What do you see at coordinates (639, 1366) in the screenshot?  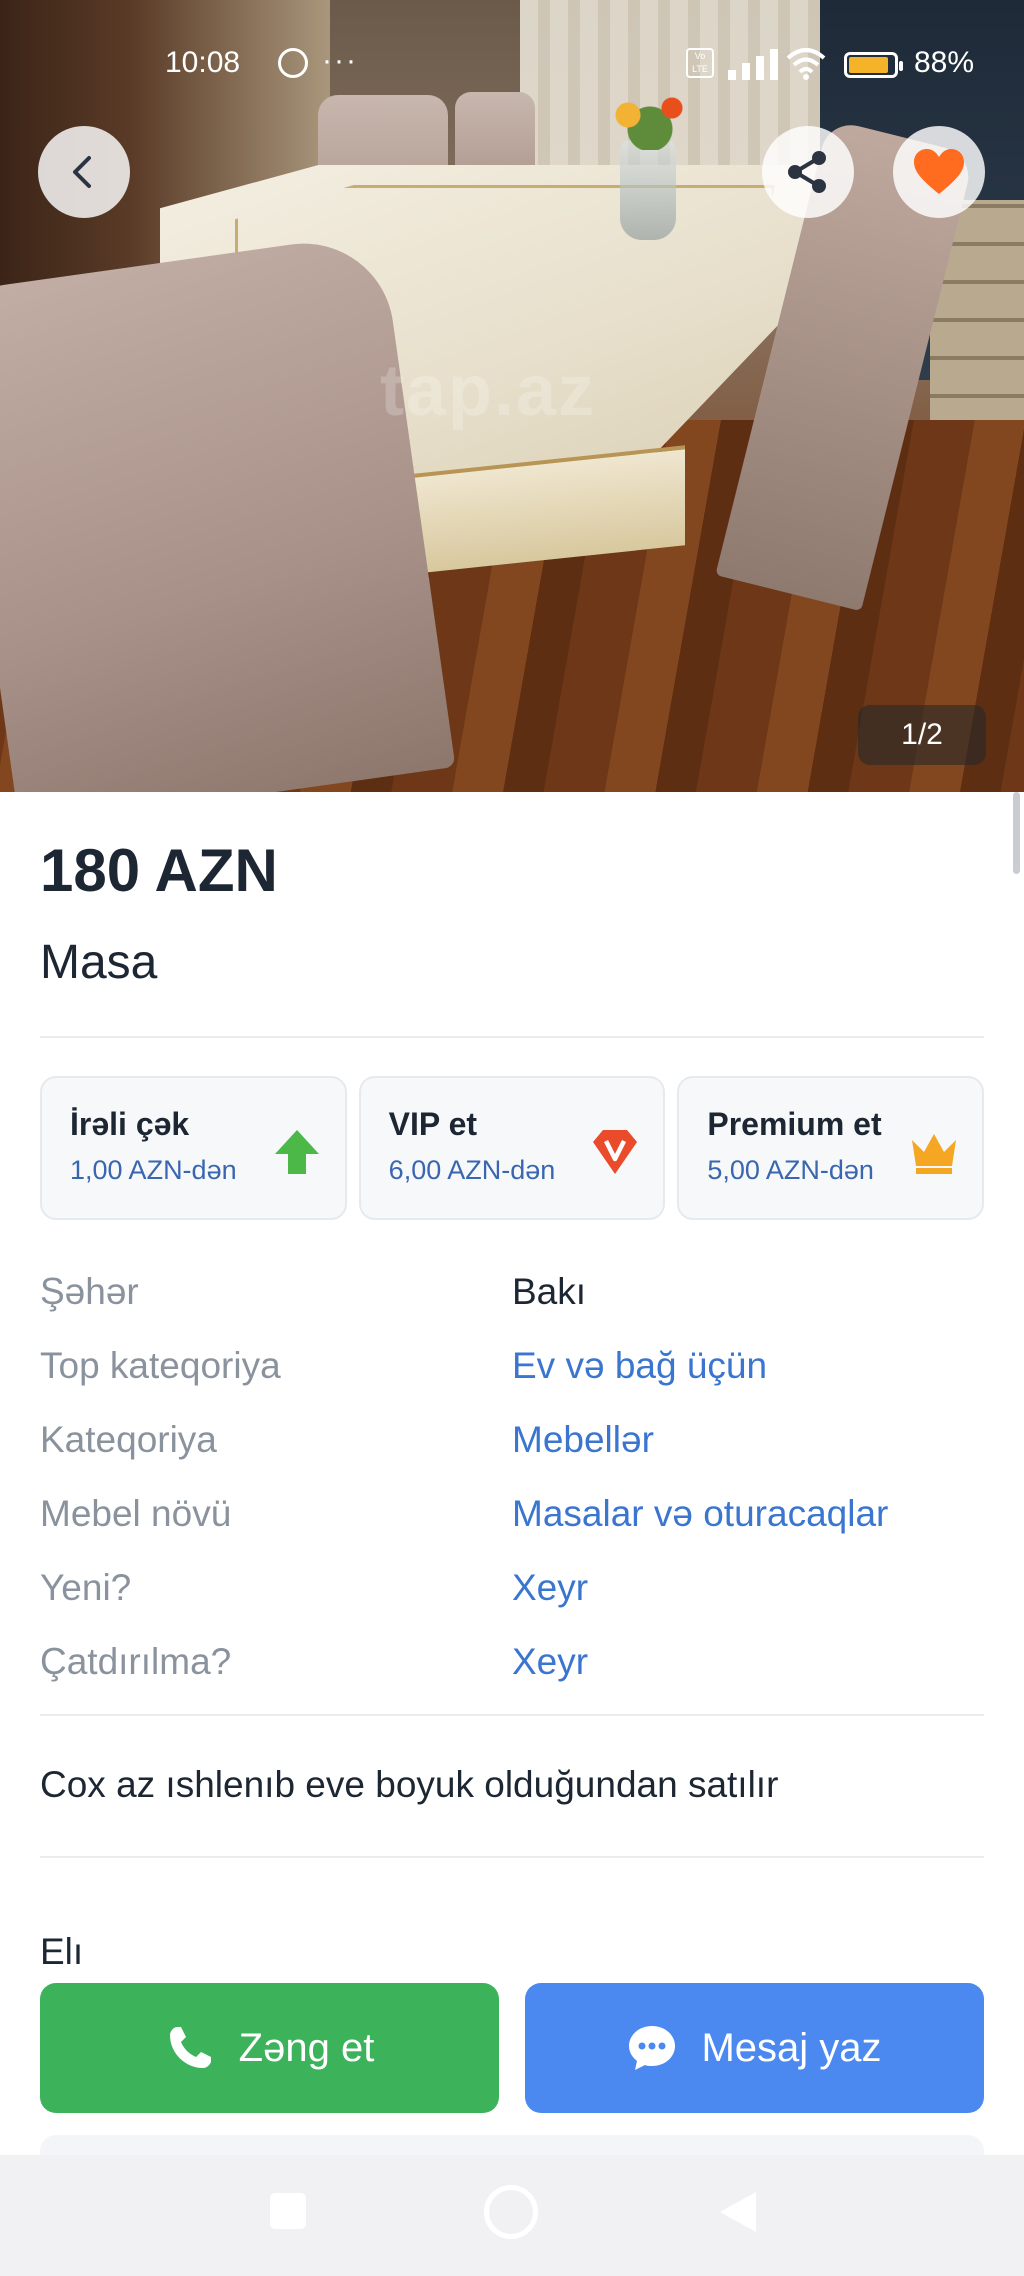 I see `property-link: Ev və bağ üçün` at bounding box center [639, 1366].